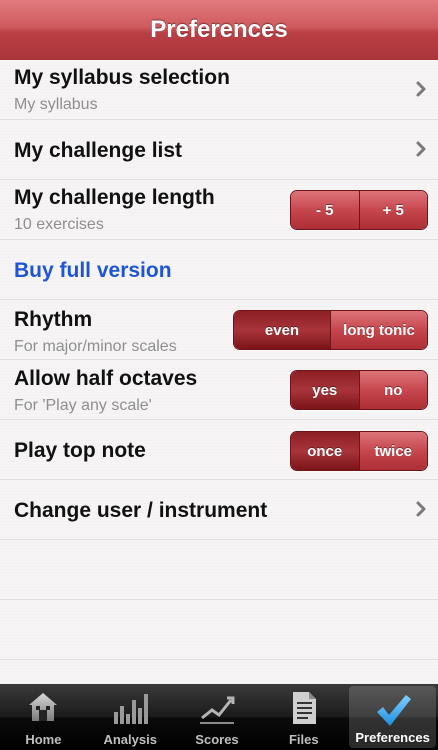  Describe the element at coordinates (219, 150) in the screenshot. I see `challenge-list-row: My challenge list` at that location.